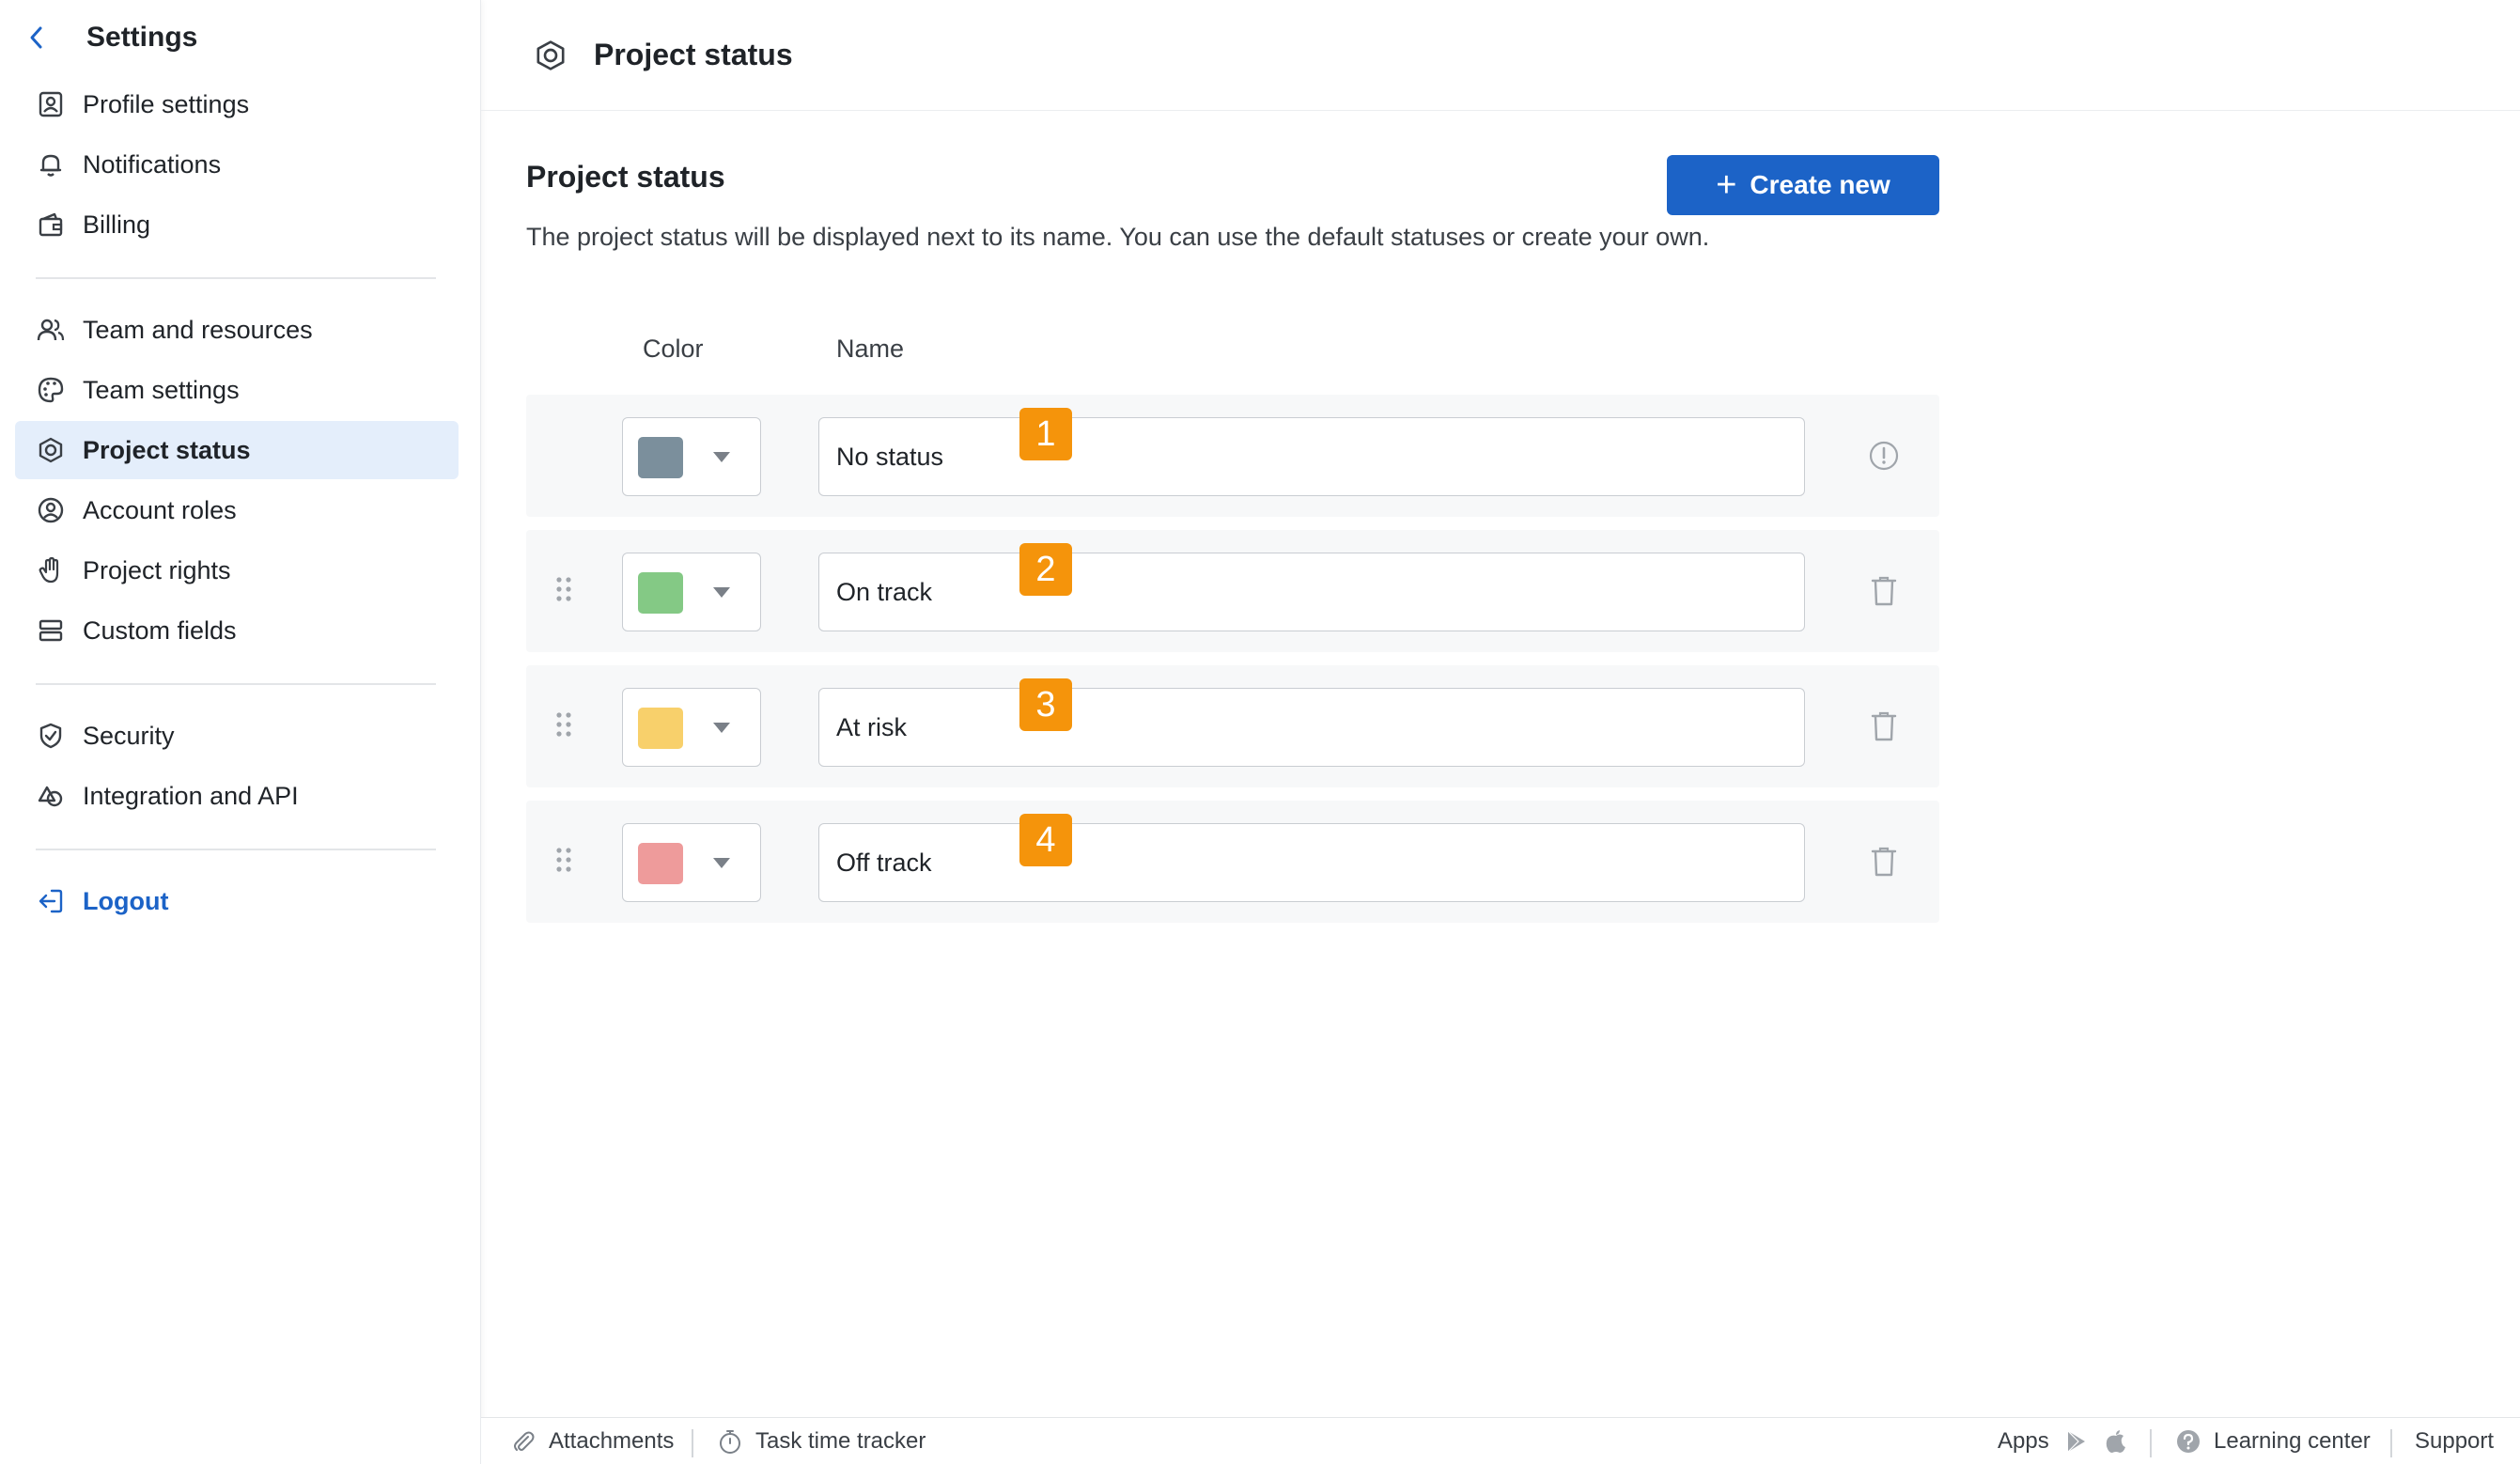 This screenshot has width=2520, height=1464. What do you see at coordinates (693, 54) in the screenshot?
I see `page-title: Project status` at bounding box center [693, 54].